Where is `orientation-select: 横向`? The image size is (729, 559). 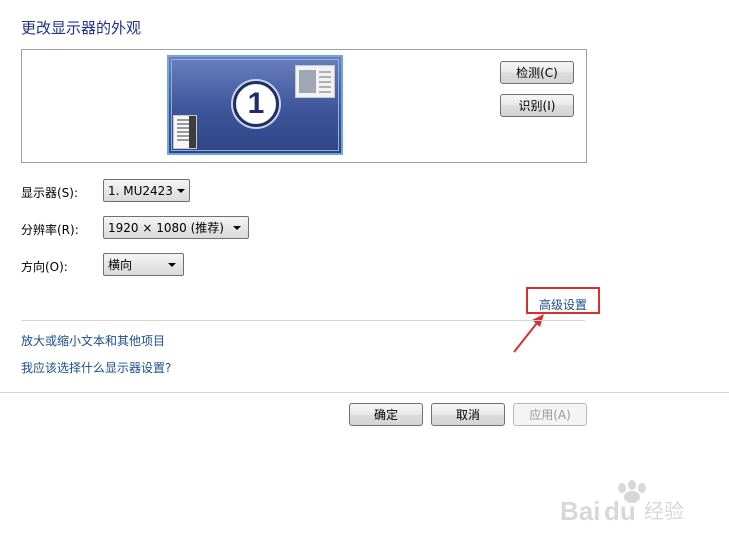
orientation-select: 横向 is located at coordinates (143, 264).